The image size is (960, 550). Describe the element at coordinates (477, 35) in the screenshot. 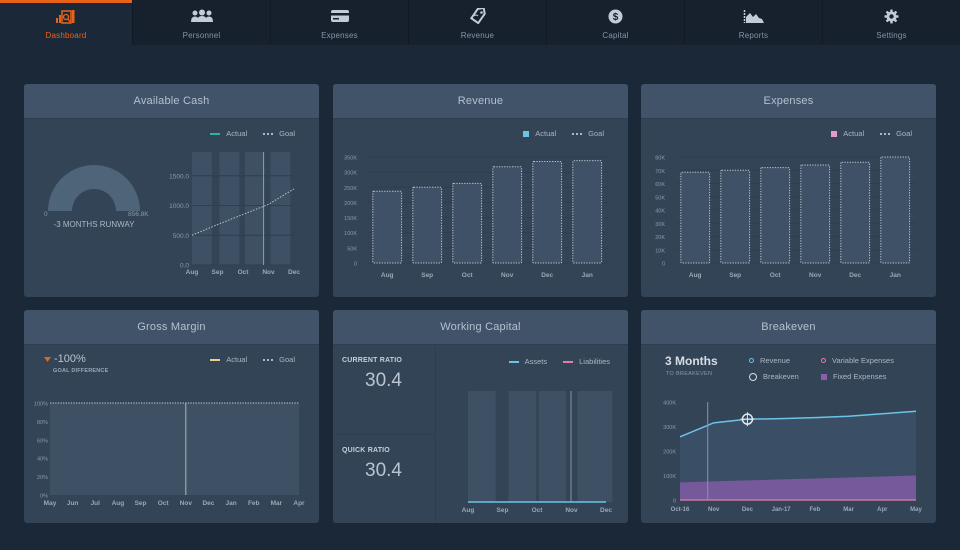

I see `nav-label: Revenue` at that location.